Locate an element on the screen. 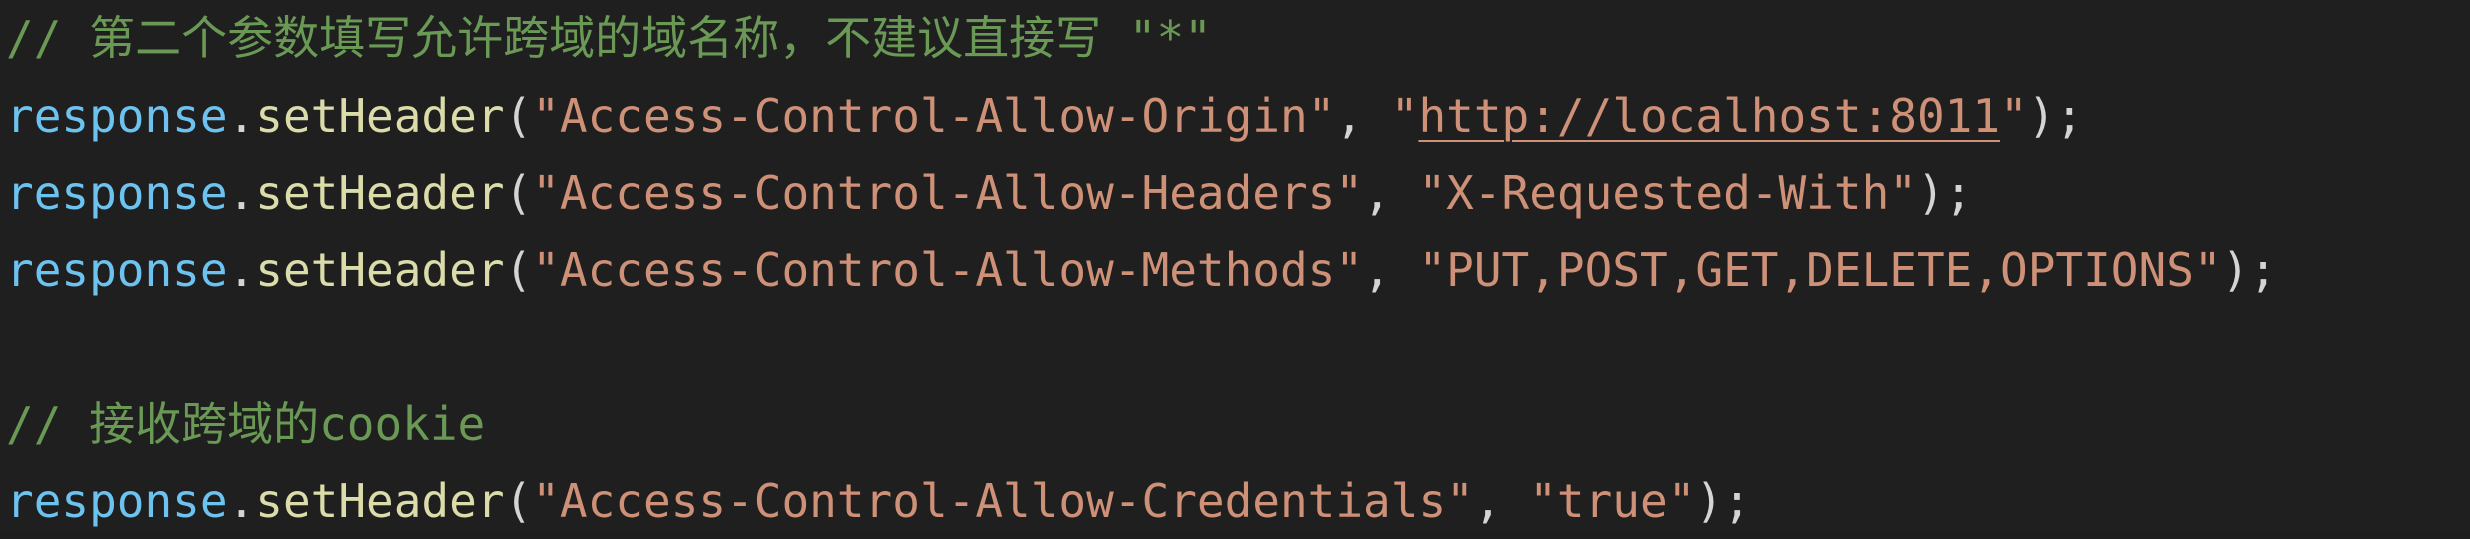 The image size is (2470, 539). code-line-comment-1: // 第二个参数填写允许跨域的域名称，不建议直接写 "*" is located at coordinates (609, 38).